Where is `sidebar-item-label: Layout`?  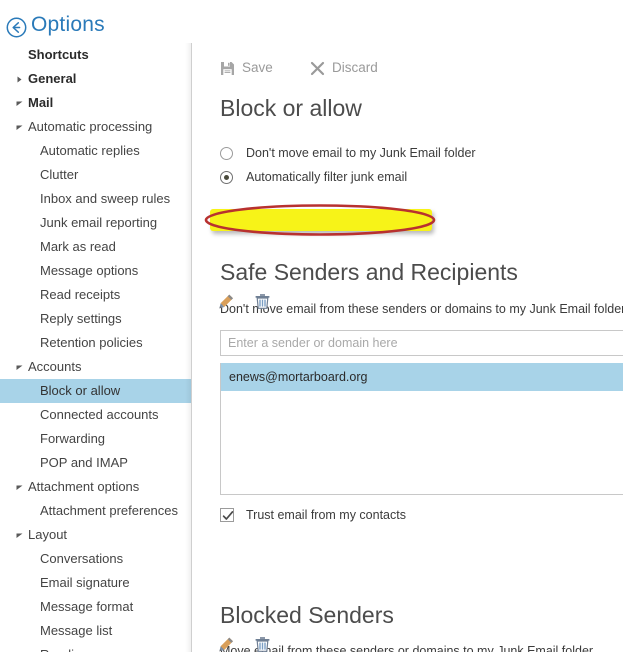
sidebar-item-label: Layout is located at coordinates (48, 534).